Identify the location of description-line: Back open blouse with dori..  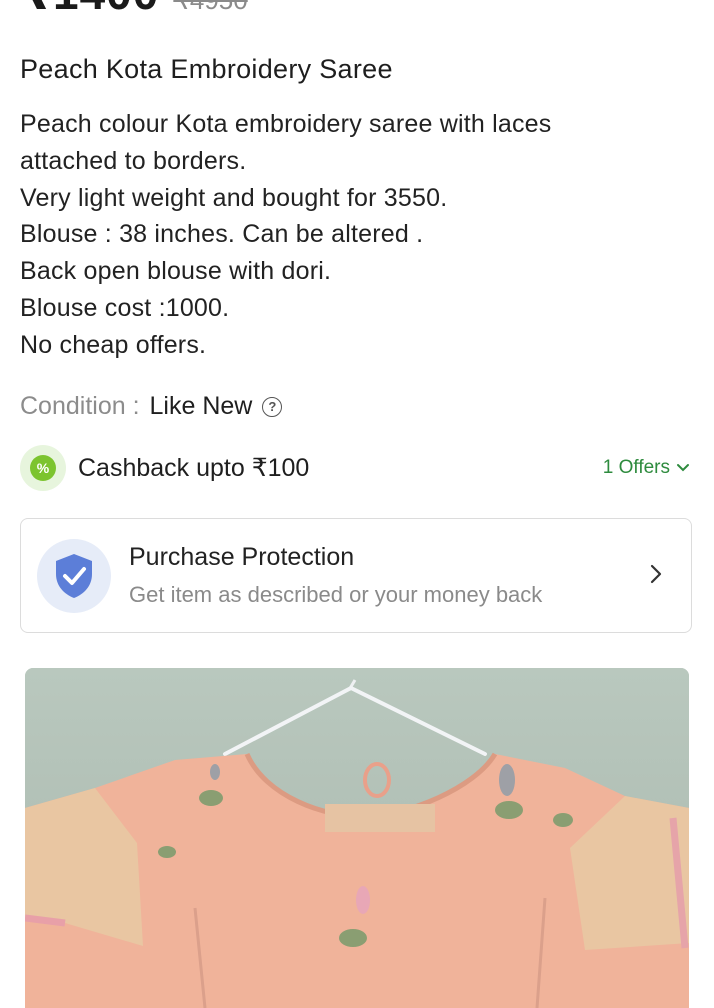
(176, 271).